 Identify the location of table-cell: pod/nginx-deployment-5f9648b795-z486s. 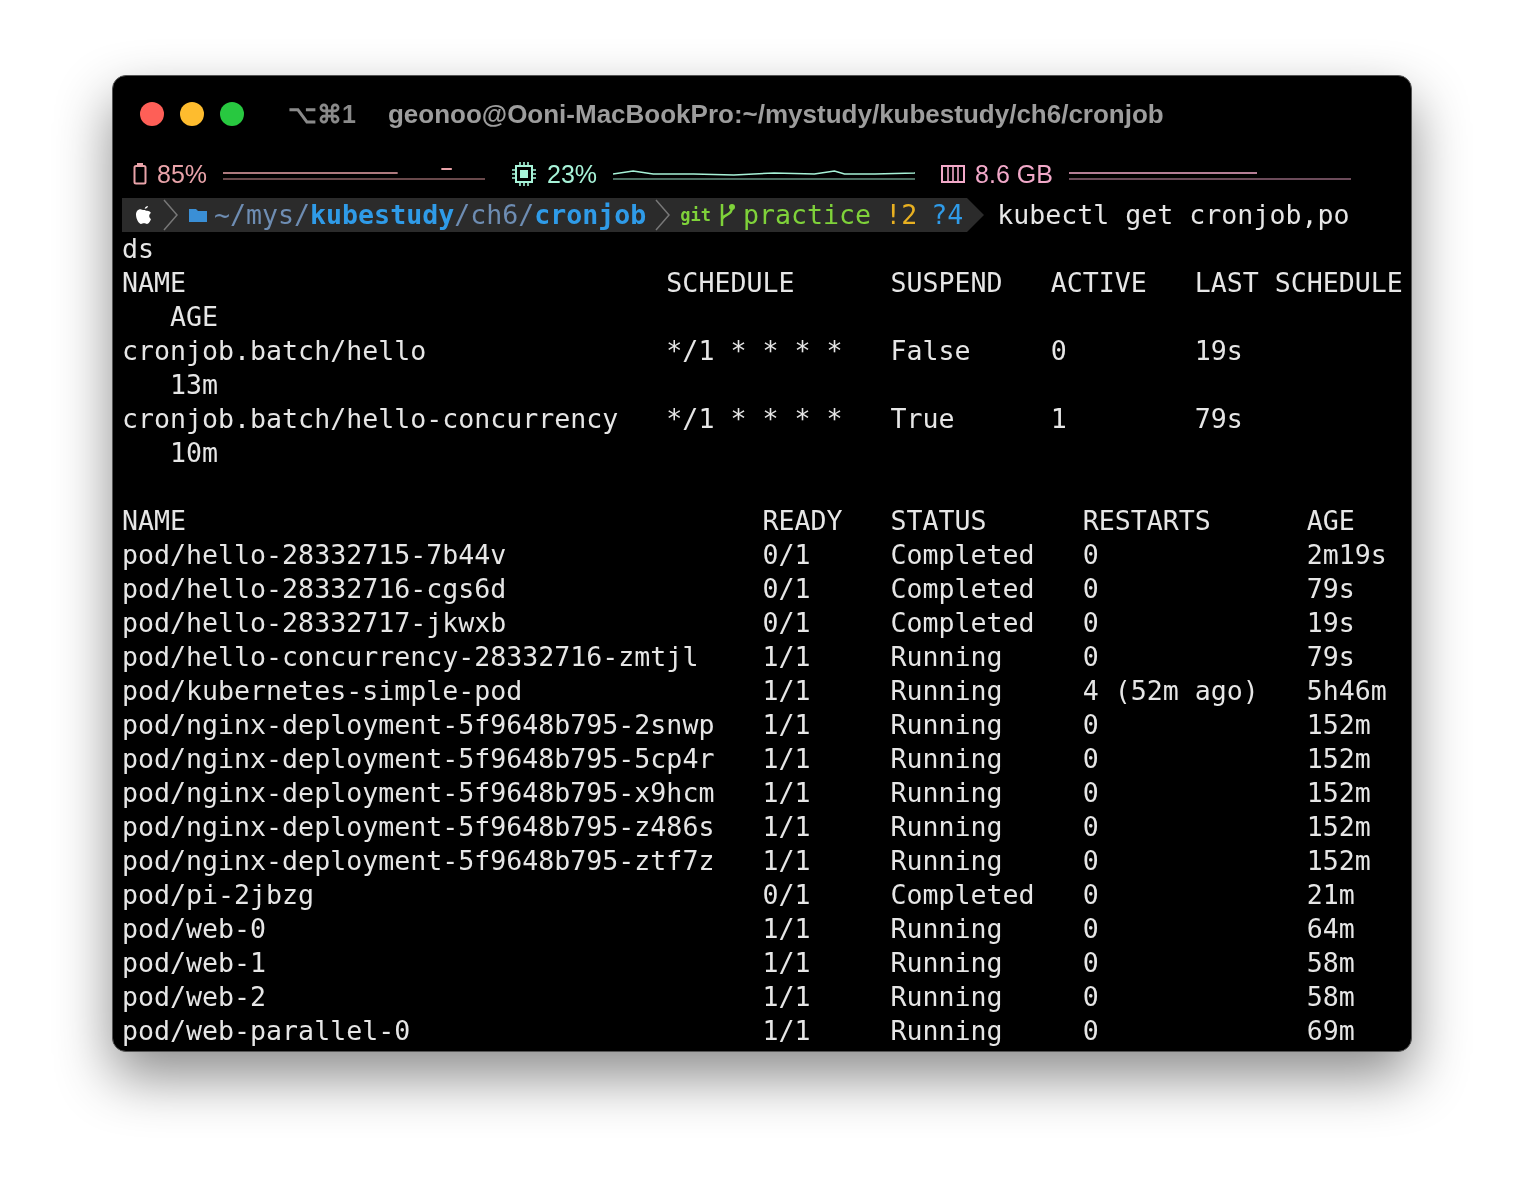
(418, 827).